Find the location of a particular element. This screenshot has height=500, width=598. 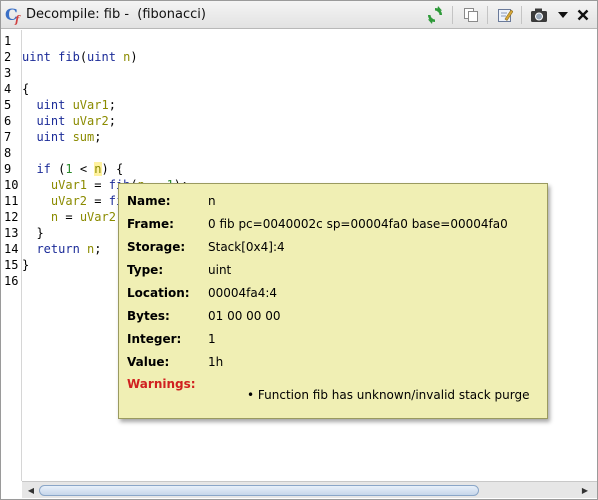

scroll-left-arrow: ◀ is located at coordinates (31, 490).